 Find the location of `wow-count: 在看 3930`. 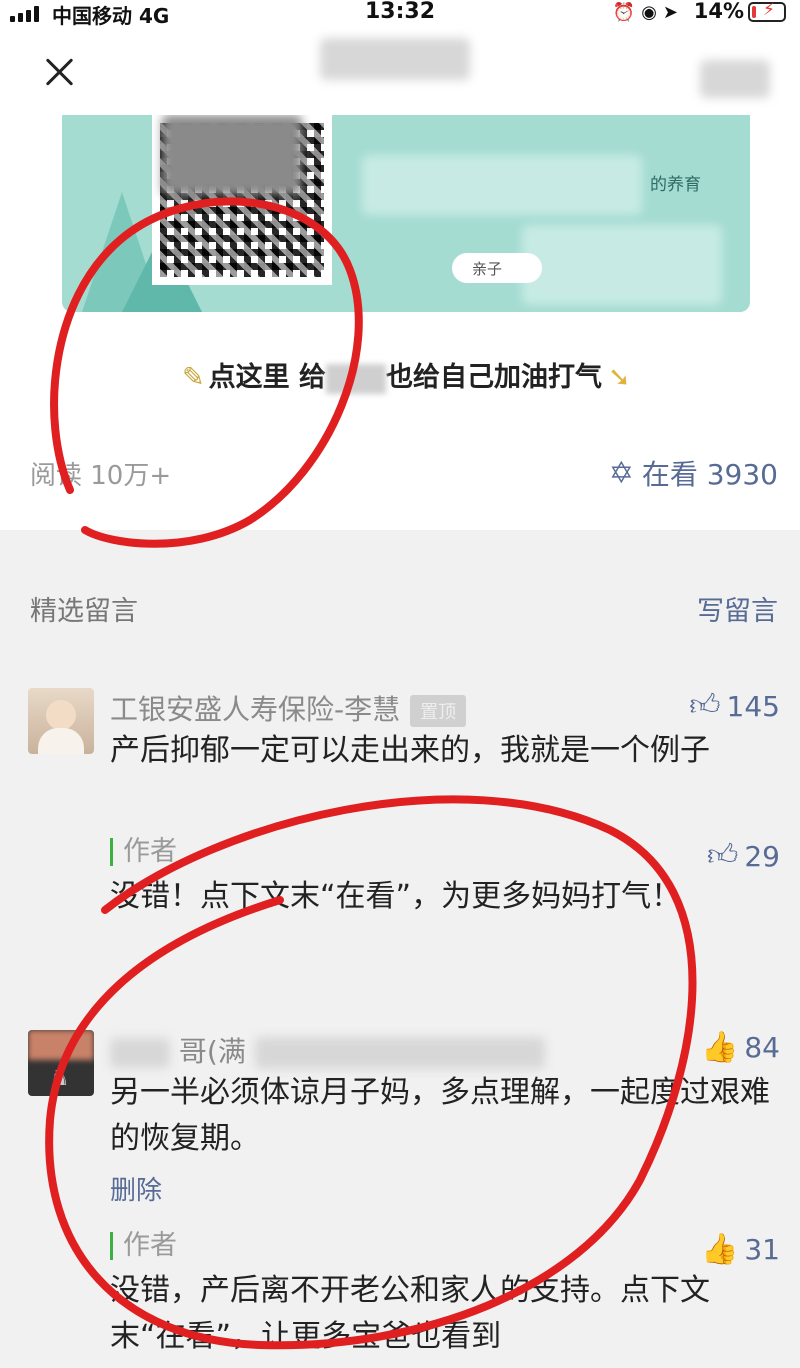

wow-count: 在看 3930 is located at coordinates (709, 474).